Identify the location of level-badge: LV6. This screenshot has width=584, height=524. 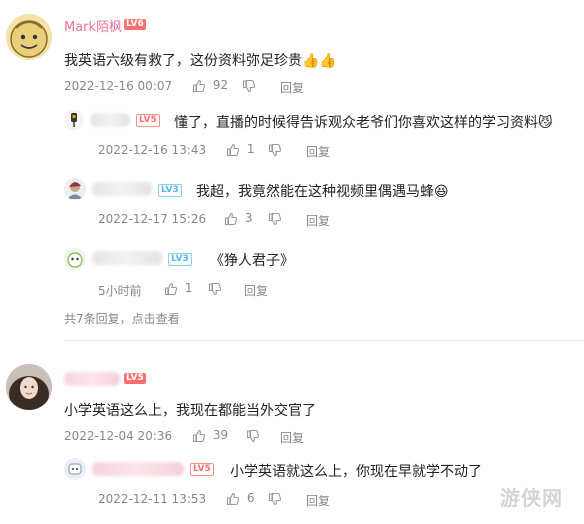
(135, 24).